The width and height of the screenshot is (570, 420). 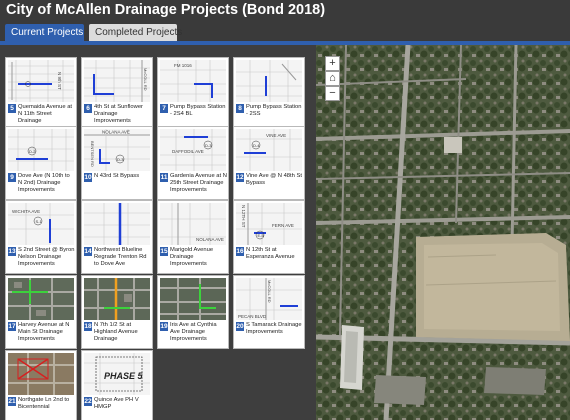 What do you see at coordinates (269, 150) in the screenshot?
I see `project-thumbnail: VINE AVE D-4` at bounding box center [269, 150].